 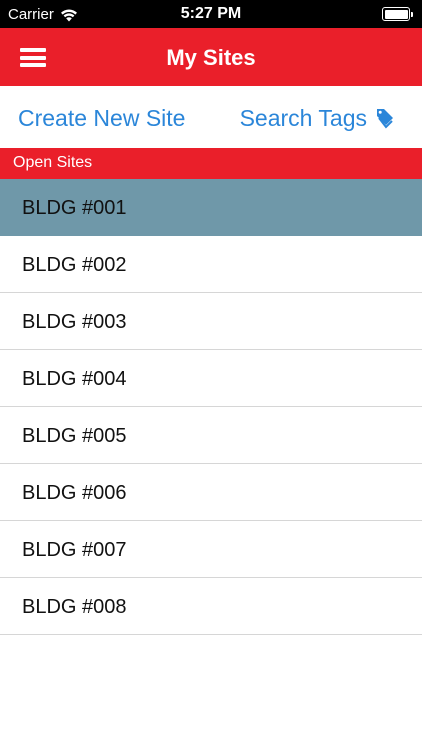 I want to click on create-new-site-button: Create New Site, so click(x=101, y=118).